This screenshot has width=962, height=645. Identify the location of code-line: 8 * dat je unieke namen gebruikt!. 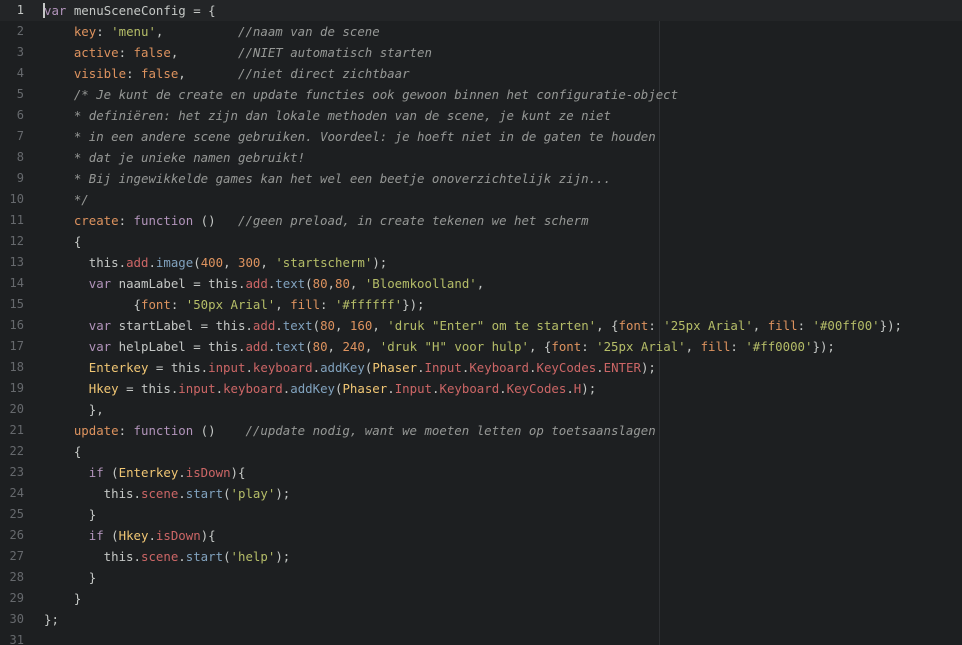
(481, 157).